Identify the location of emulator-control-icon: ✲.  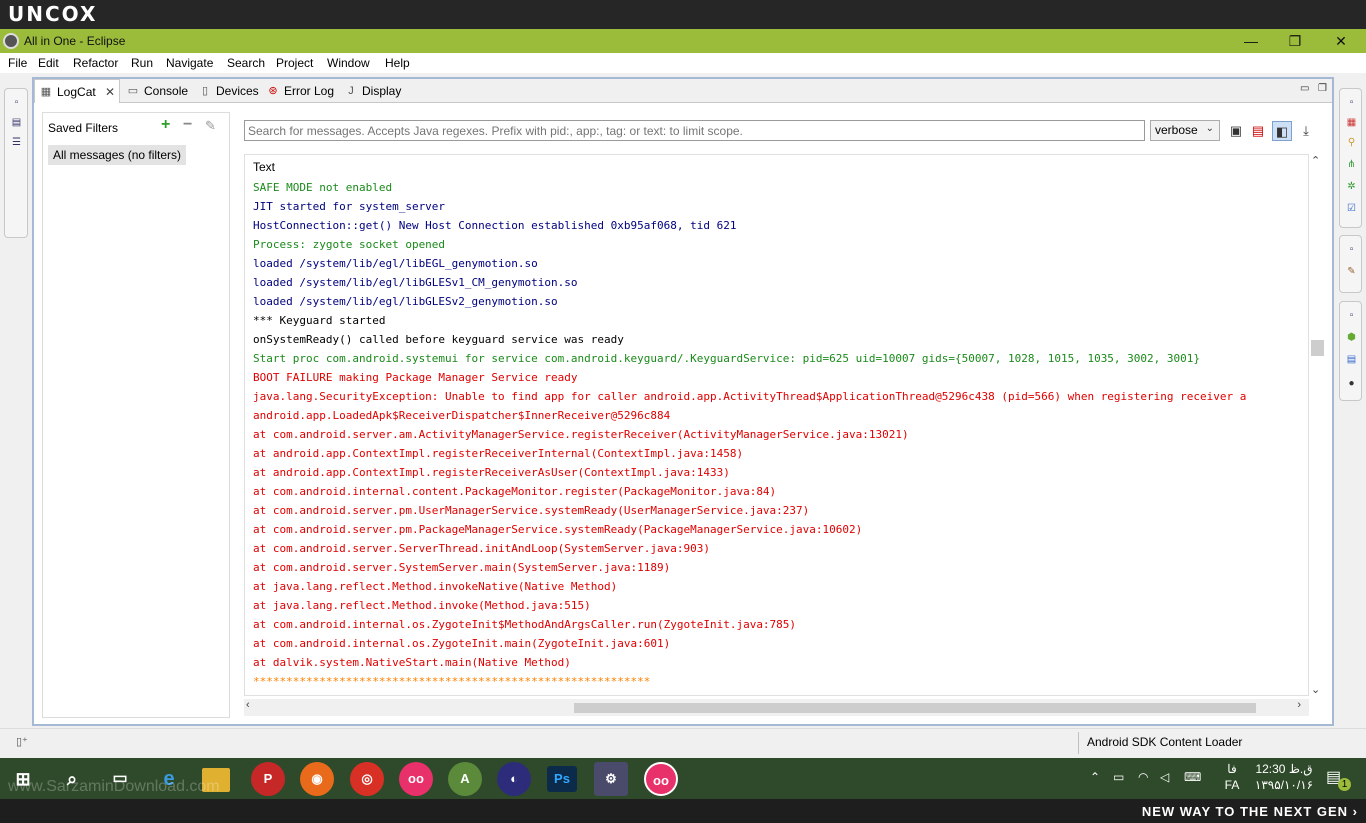
(1351, 186).